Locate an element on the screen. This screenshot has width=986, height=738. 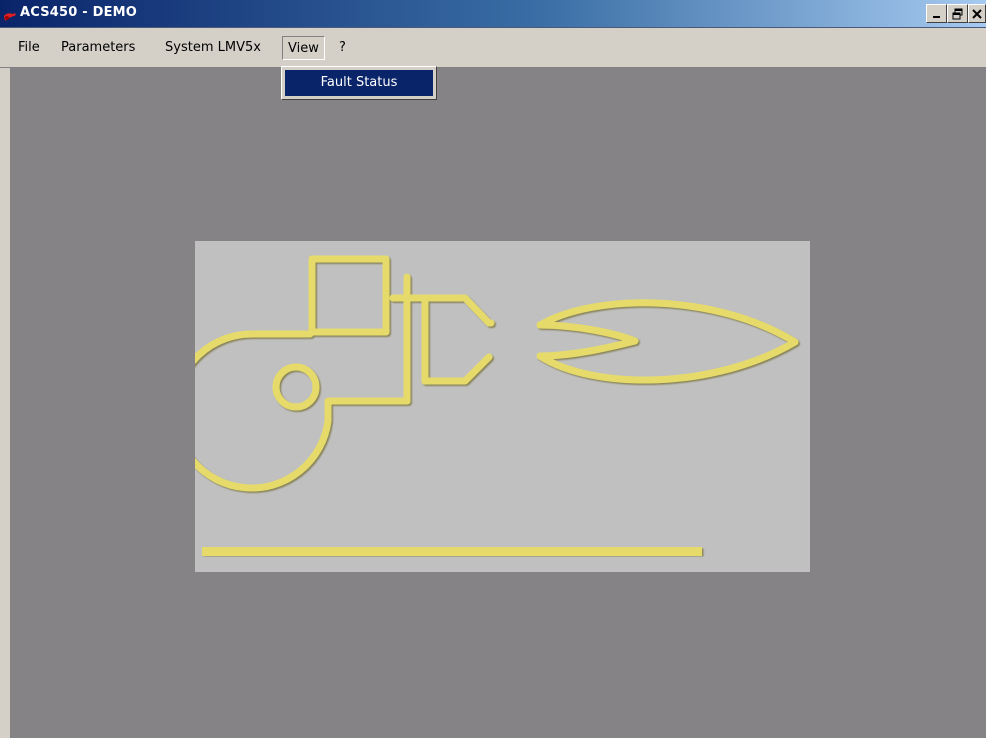
window-title: ACS450 - DEMO is located at coordinates (79, 12).